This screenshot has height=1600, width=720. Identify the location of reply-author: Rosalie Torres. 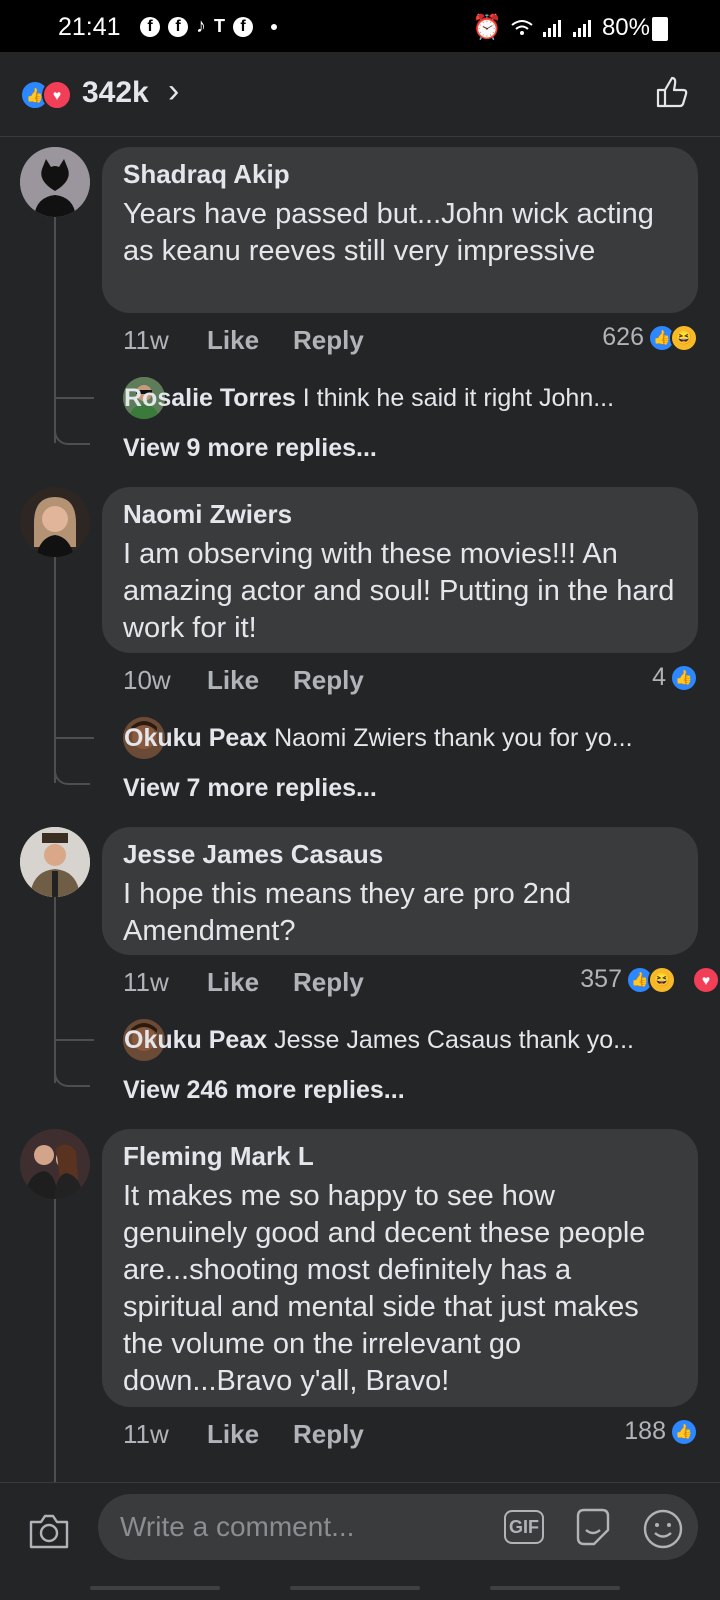
(210, 398).